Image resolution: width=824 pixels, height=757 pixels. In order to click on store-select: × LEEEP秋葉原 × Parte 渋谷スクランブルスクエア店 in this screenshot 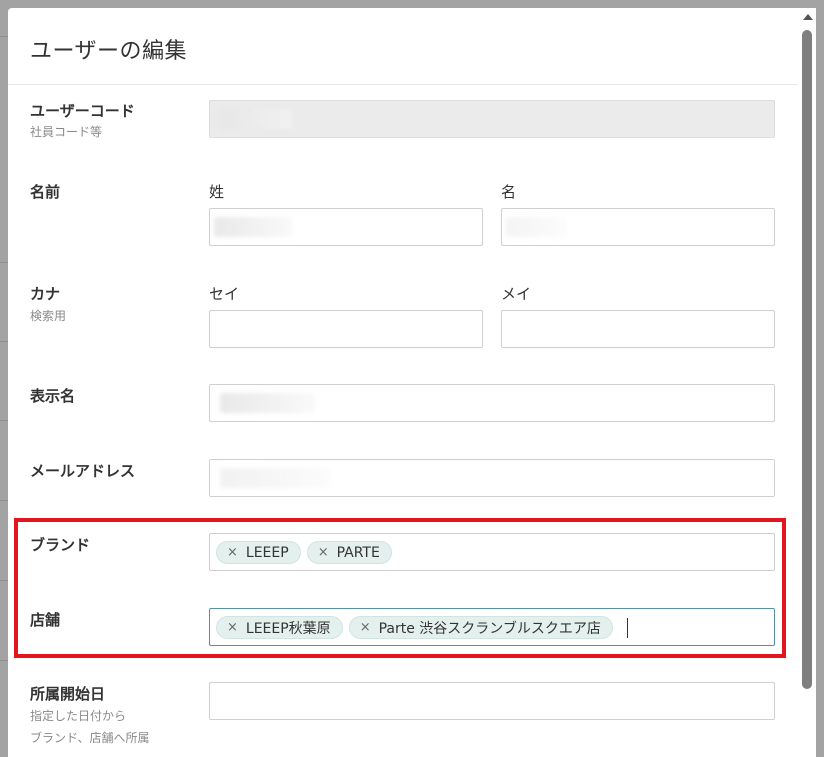, I will do `click(492, 627)`.